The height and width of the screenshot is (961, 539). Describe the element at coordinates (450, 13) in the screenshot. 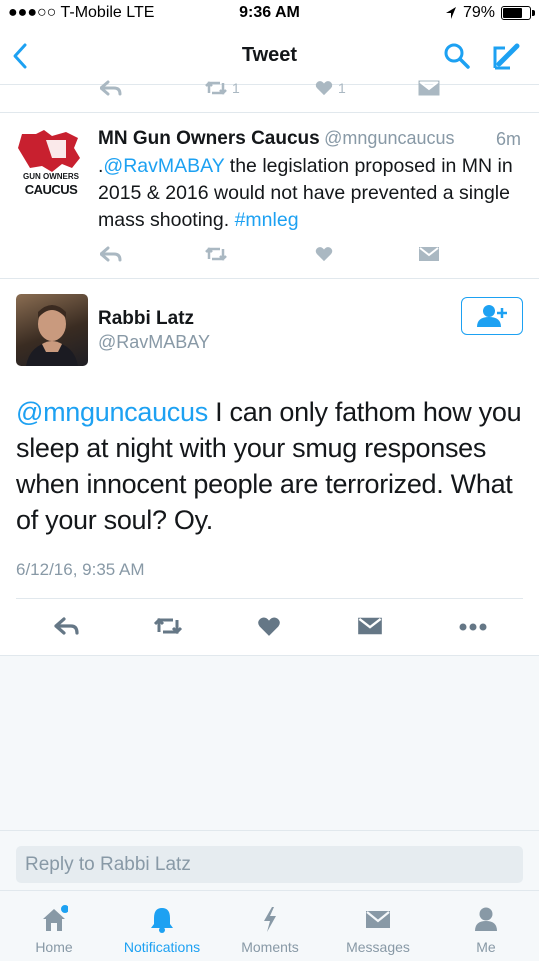

I see `location-arrow-icon` at that location.